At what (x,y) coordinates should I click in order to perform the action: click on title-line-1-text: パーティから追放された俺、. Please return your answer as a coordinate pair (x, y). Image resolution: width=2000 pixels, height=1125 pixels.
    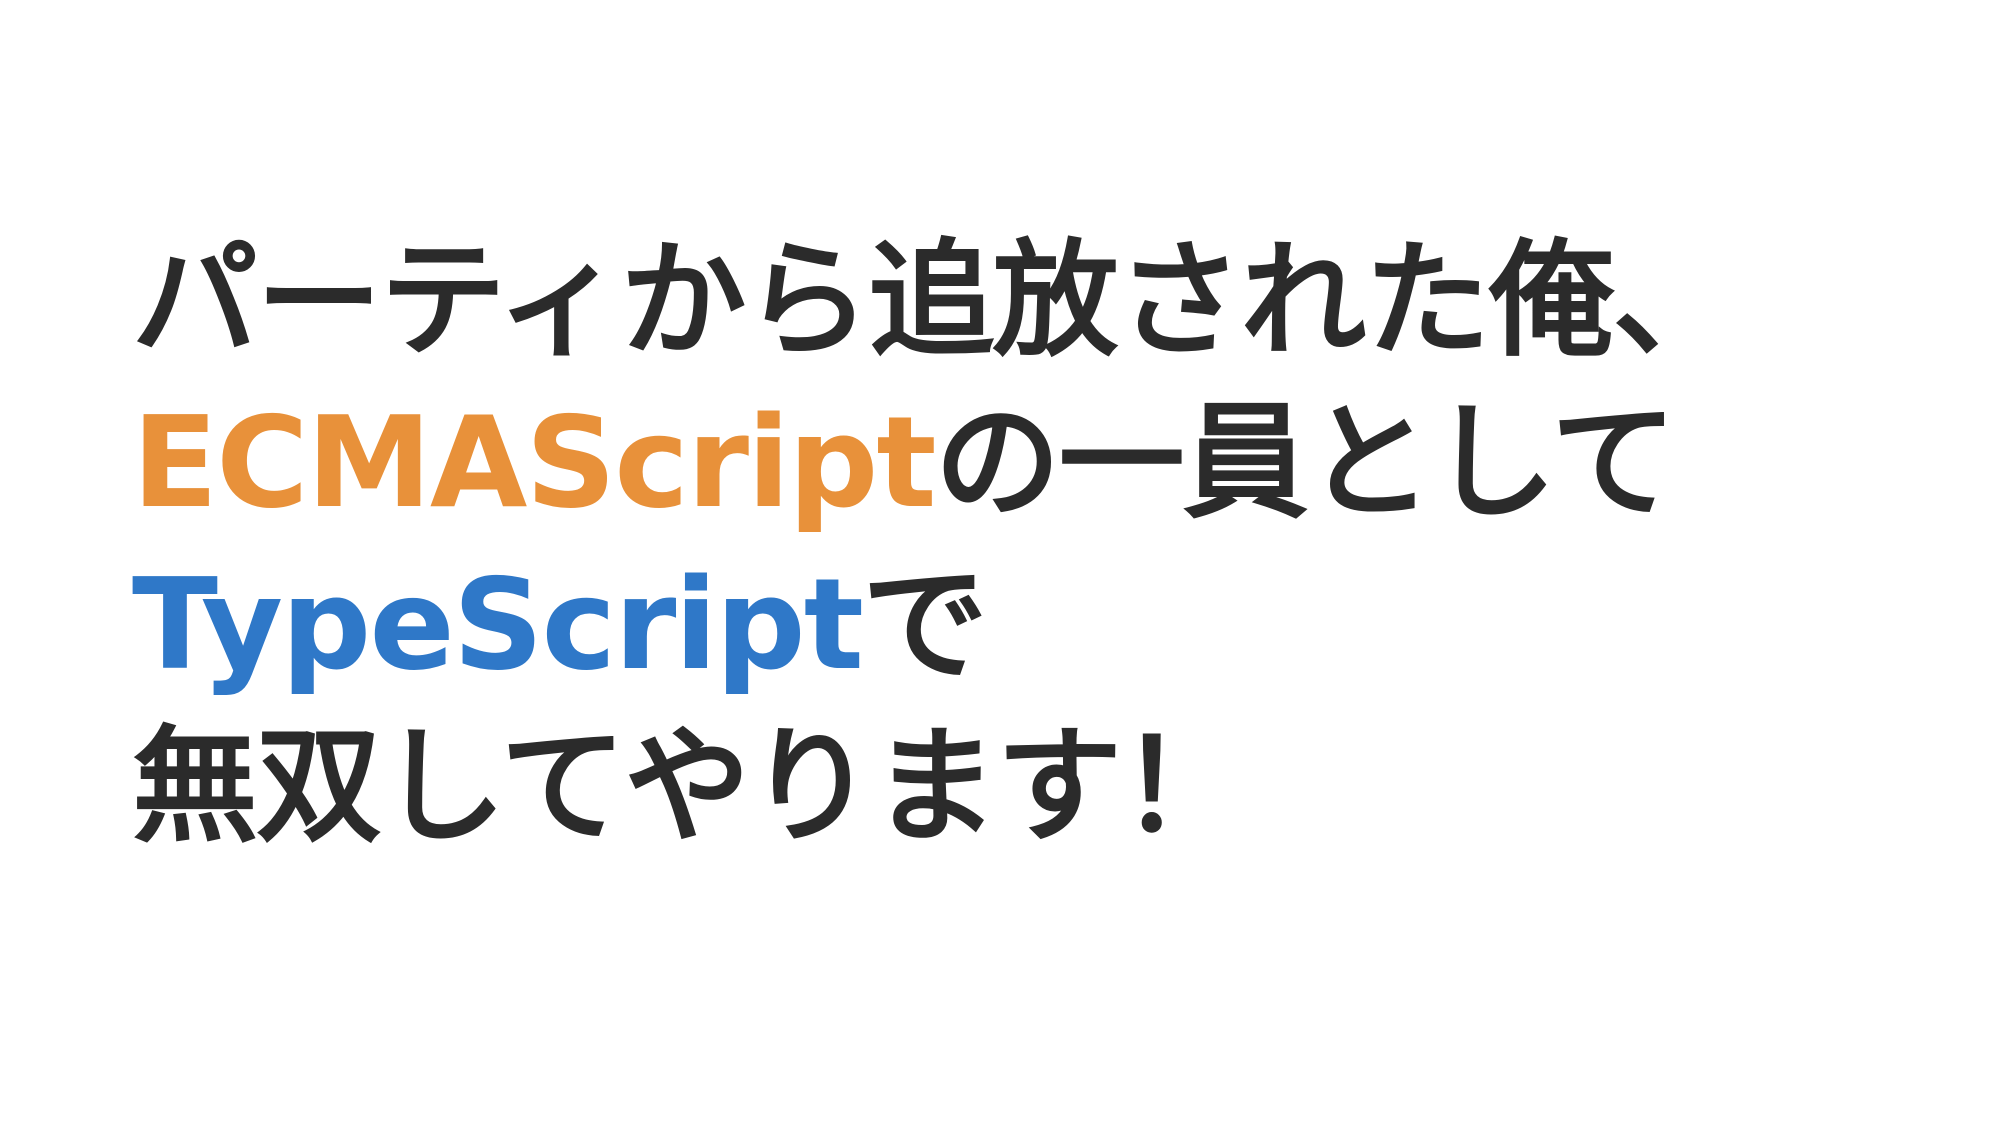
    Looking at the image, I should click on (935, 300).